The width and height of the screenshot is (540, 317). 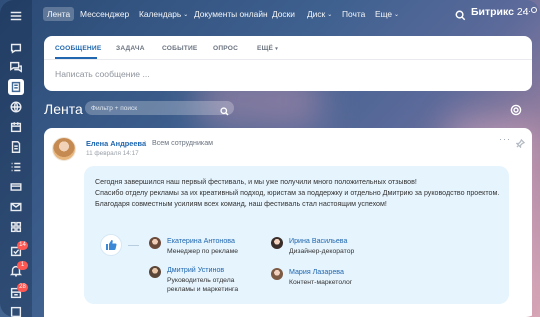 I want to click on nav-item-more: Еще ⌄, so click(x=387, y=14).